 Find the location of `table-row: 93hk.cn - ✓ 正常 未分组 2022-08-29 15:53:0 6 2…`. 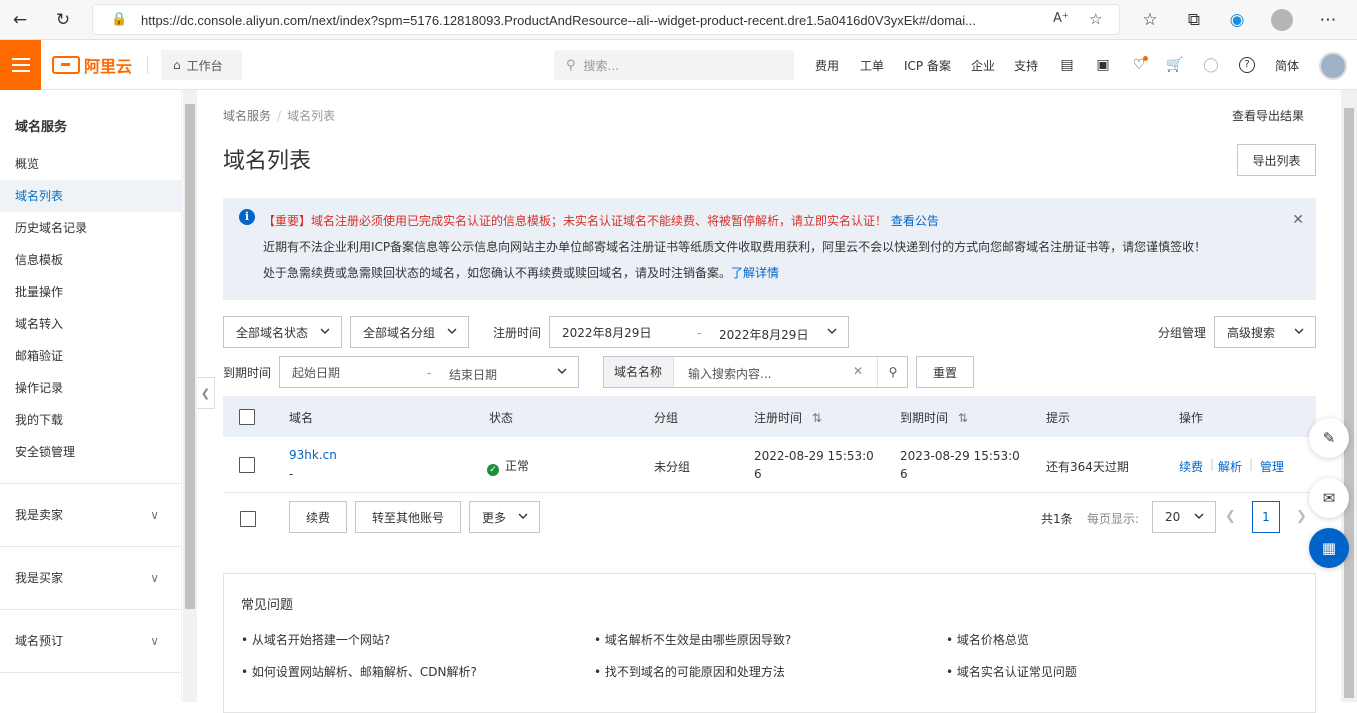

table-row: 93hk.cn - ✓ 正常 未分组 2022-08-29 15:53:0 6 2… is located at coordinates (769, 465).